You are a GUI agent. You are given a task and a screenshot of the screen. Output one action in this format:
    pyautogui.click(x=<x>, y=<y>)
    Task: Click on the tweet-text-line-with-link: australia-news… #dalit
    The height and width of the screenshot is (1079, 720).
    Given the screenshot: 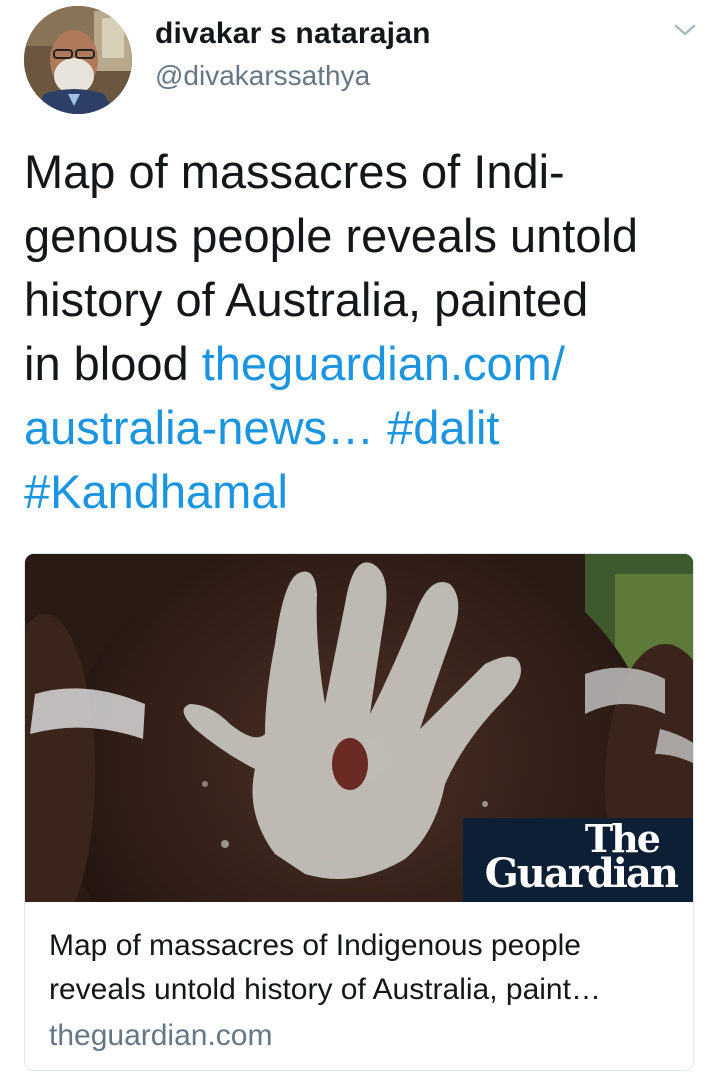 What is the action you would take?
    pyautogui.click(x=364, y=428)
    